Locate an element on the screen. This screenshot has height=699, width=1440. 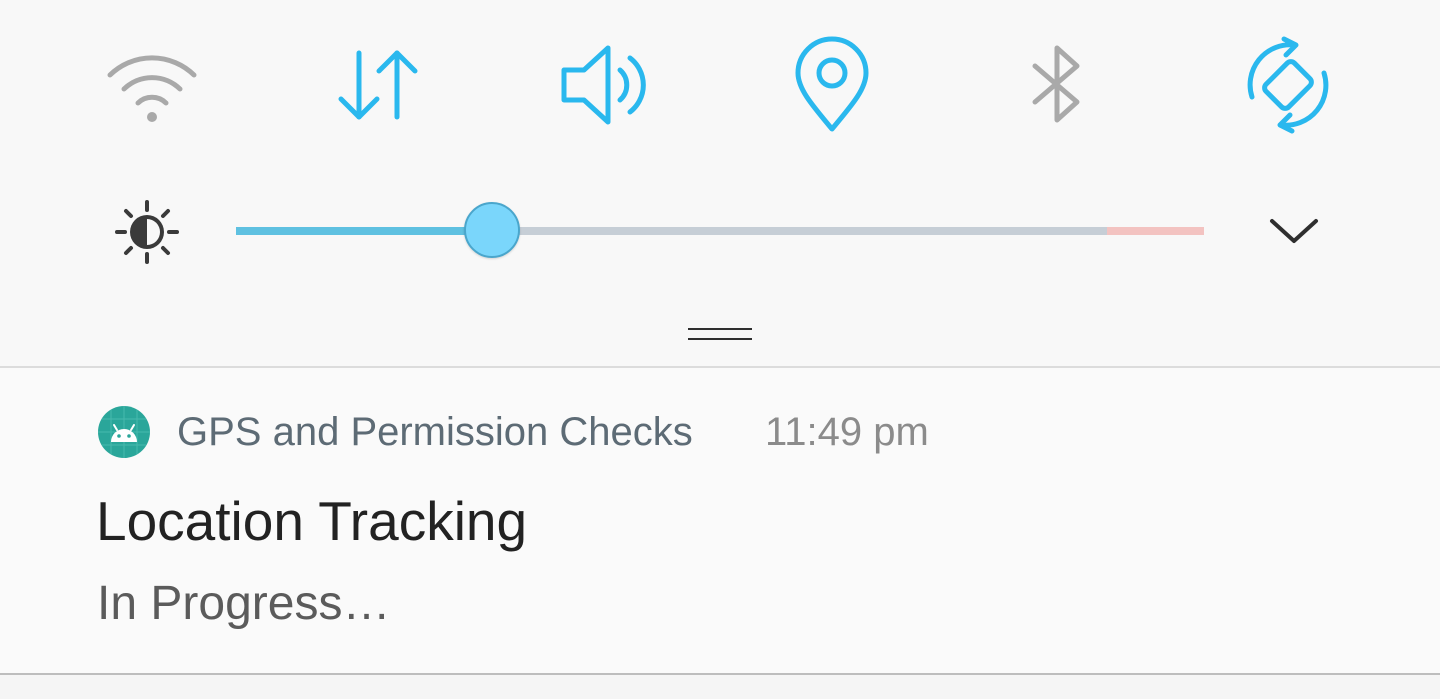
slider-fill is located at coordinates (364, 231).